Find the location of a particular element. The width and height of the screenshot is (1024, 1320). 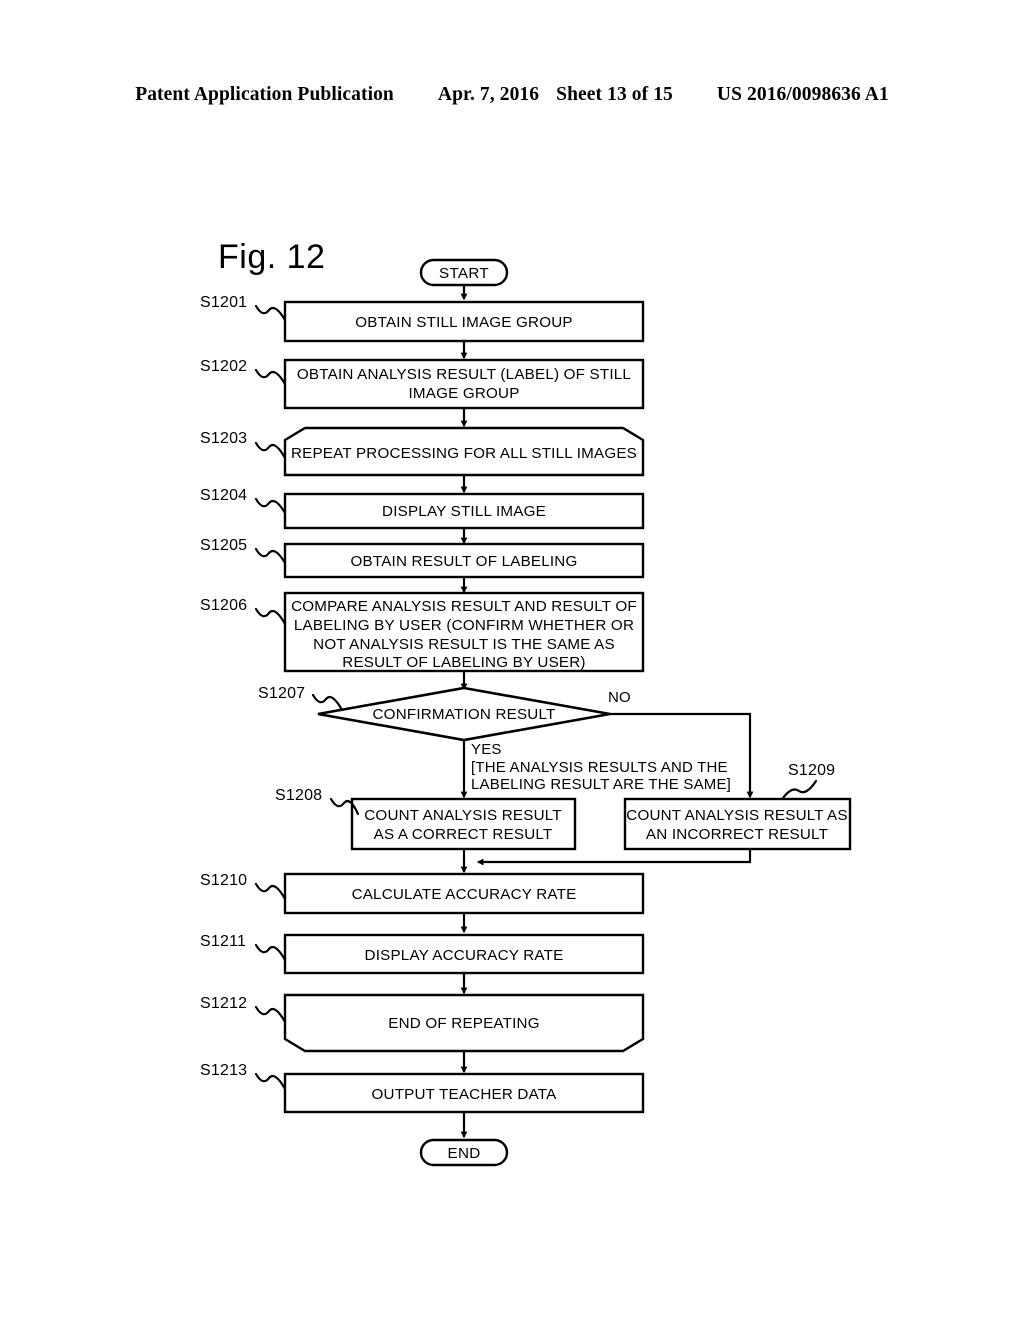

s1205-text-line-1: OBTAIN RESULT OF LABELING is located at coordinates (464, 561).